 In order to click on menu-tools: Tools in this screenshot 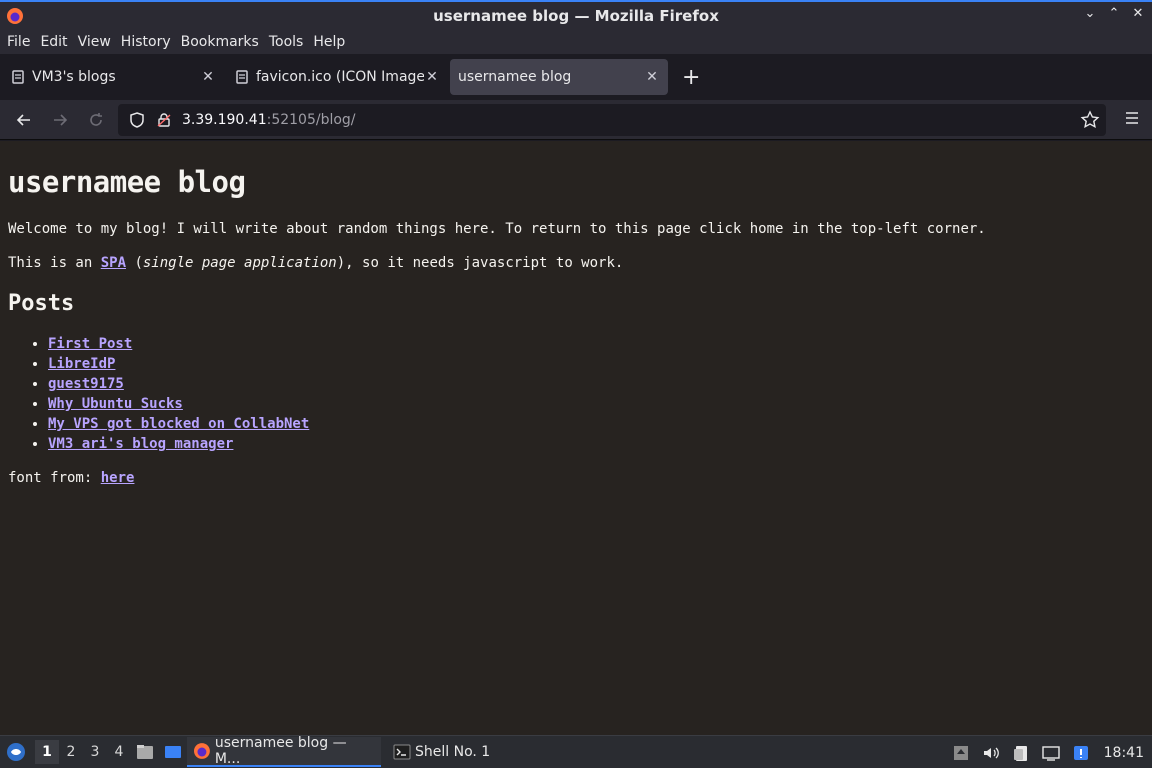, I will do `click(286, 42)`.